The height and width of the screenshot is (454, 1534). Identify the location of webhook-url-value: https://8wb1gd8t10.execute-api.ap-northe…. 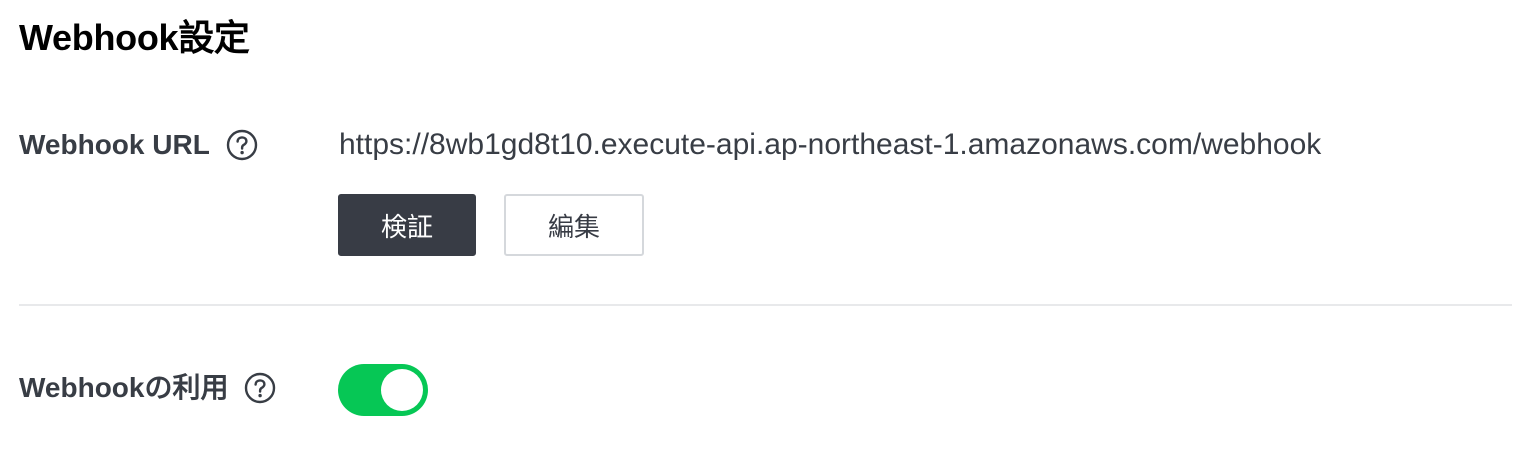
(830, 144).